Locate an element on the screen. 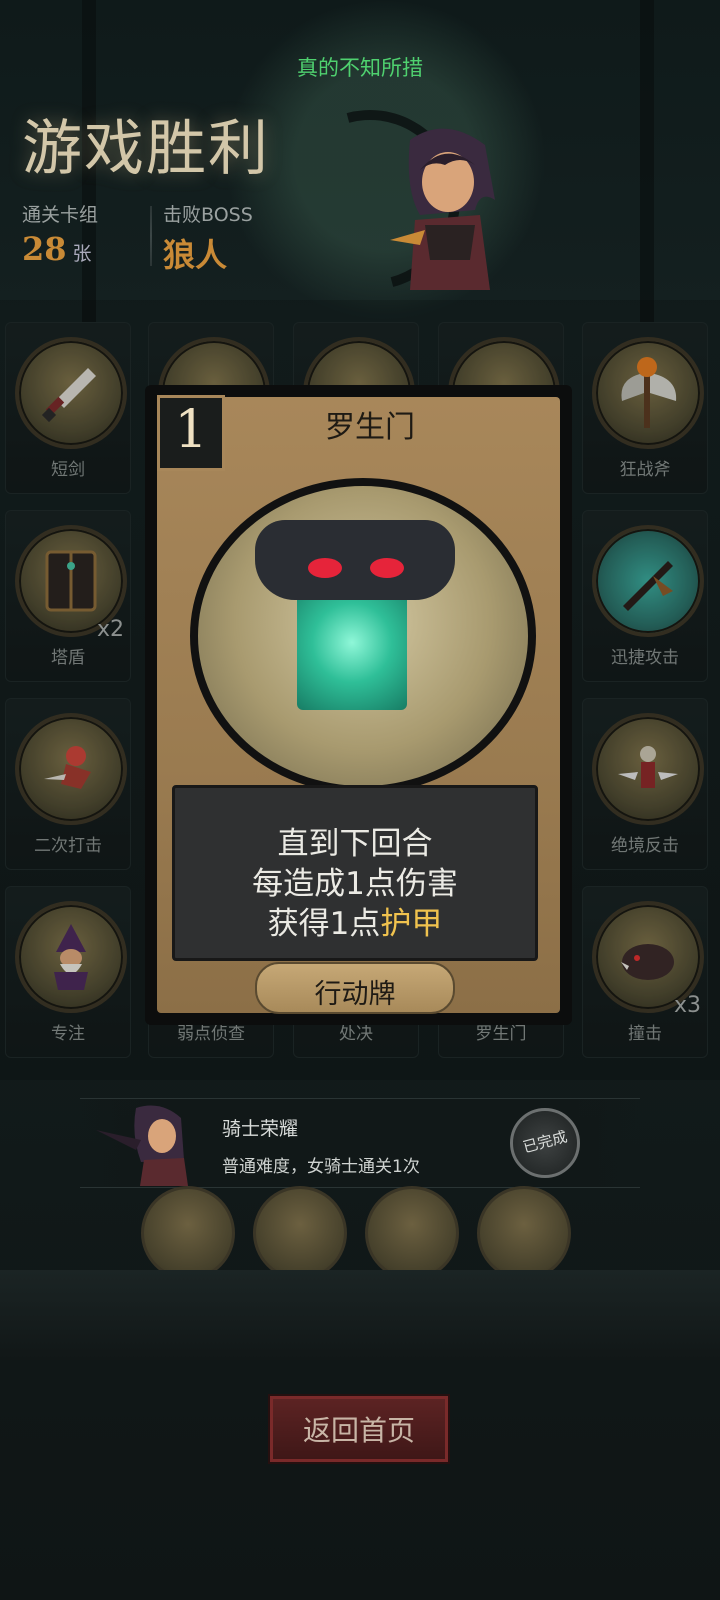  return-home-label: 返回首页 is located at coordinates (358, 1430).